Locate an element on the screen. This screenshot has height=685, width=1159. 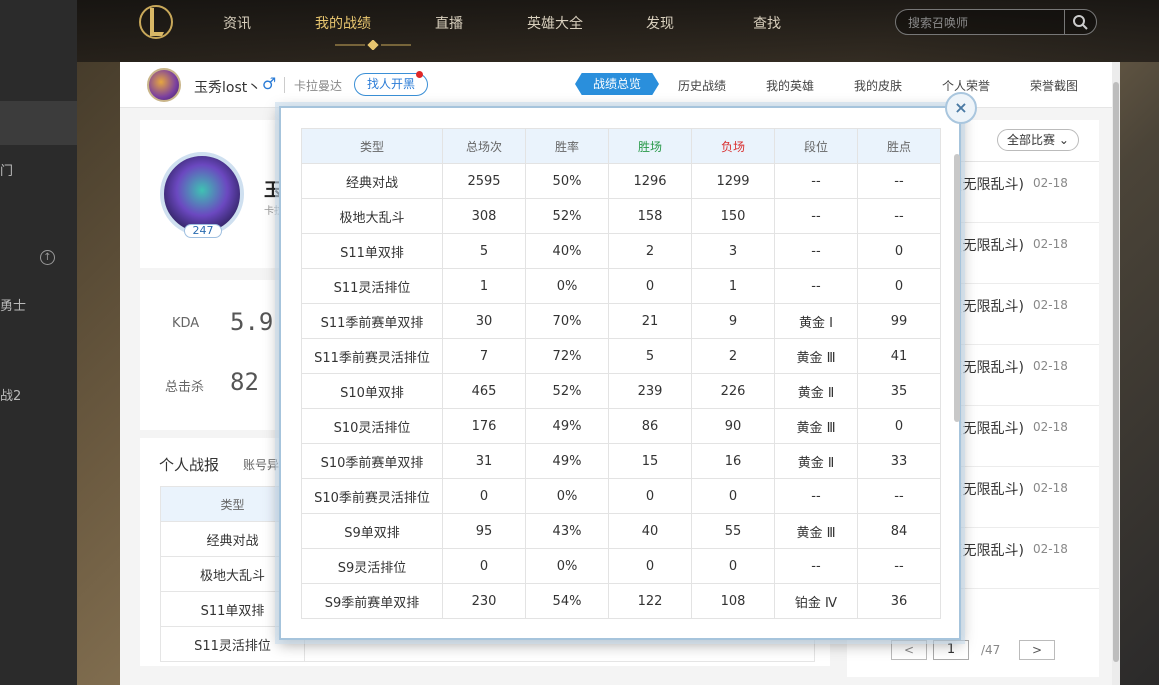
table-cell: S9灵活排位 is located at coordinates (372, 566).